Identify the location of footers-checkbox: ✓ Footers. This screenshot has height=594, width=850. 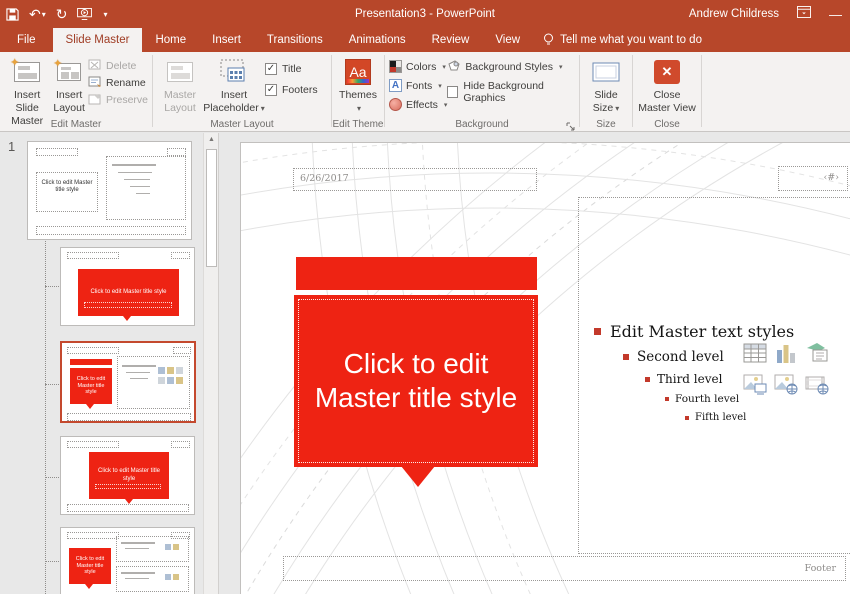
(291, 90).